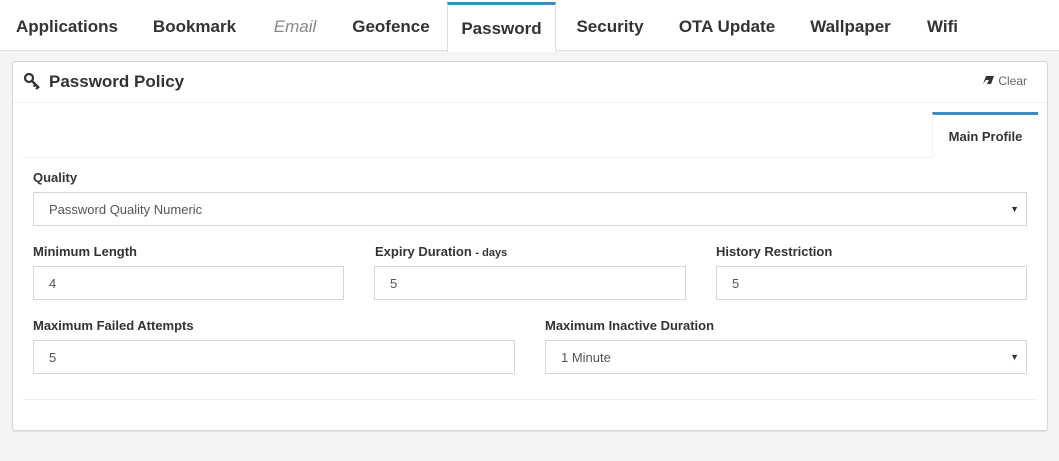 This screenshot has height=461, width=1059. Describe the element at coordinates (985, 135) in the screenshot. I see `tab-main-profile: Main Profile` at that location.